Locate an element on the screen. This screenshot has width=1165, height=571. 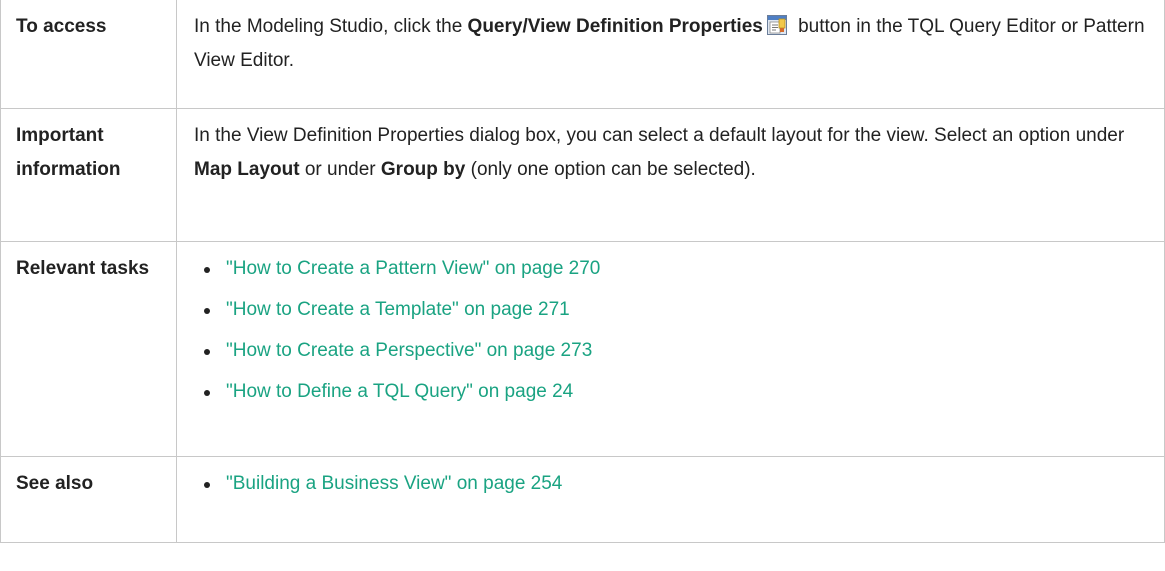
access-text-1: In the Modeling Studio, click the is located at coordinates (331, 26).